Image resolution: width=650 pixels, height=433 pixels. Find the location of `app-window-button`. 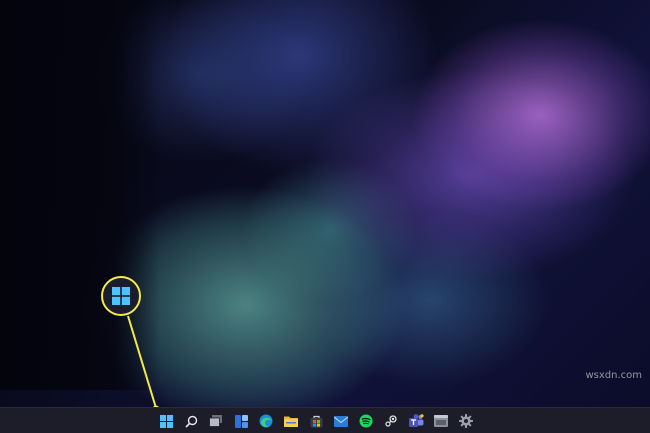

app-window-button is located at coordinates (441, 421).